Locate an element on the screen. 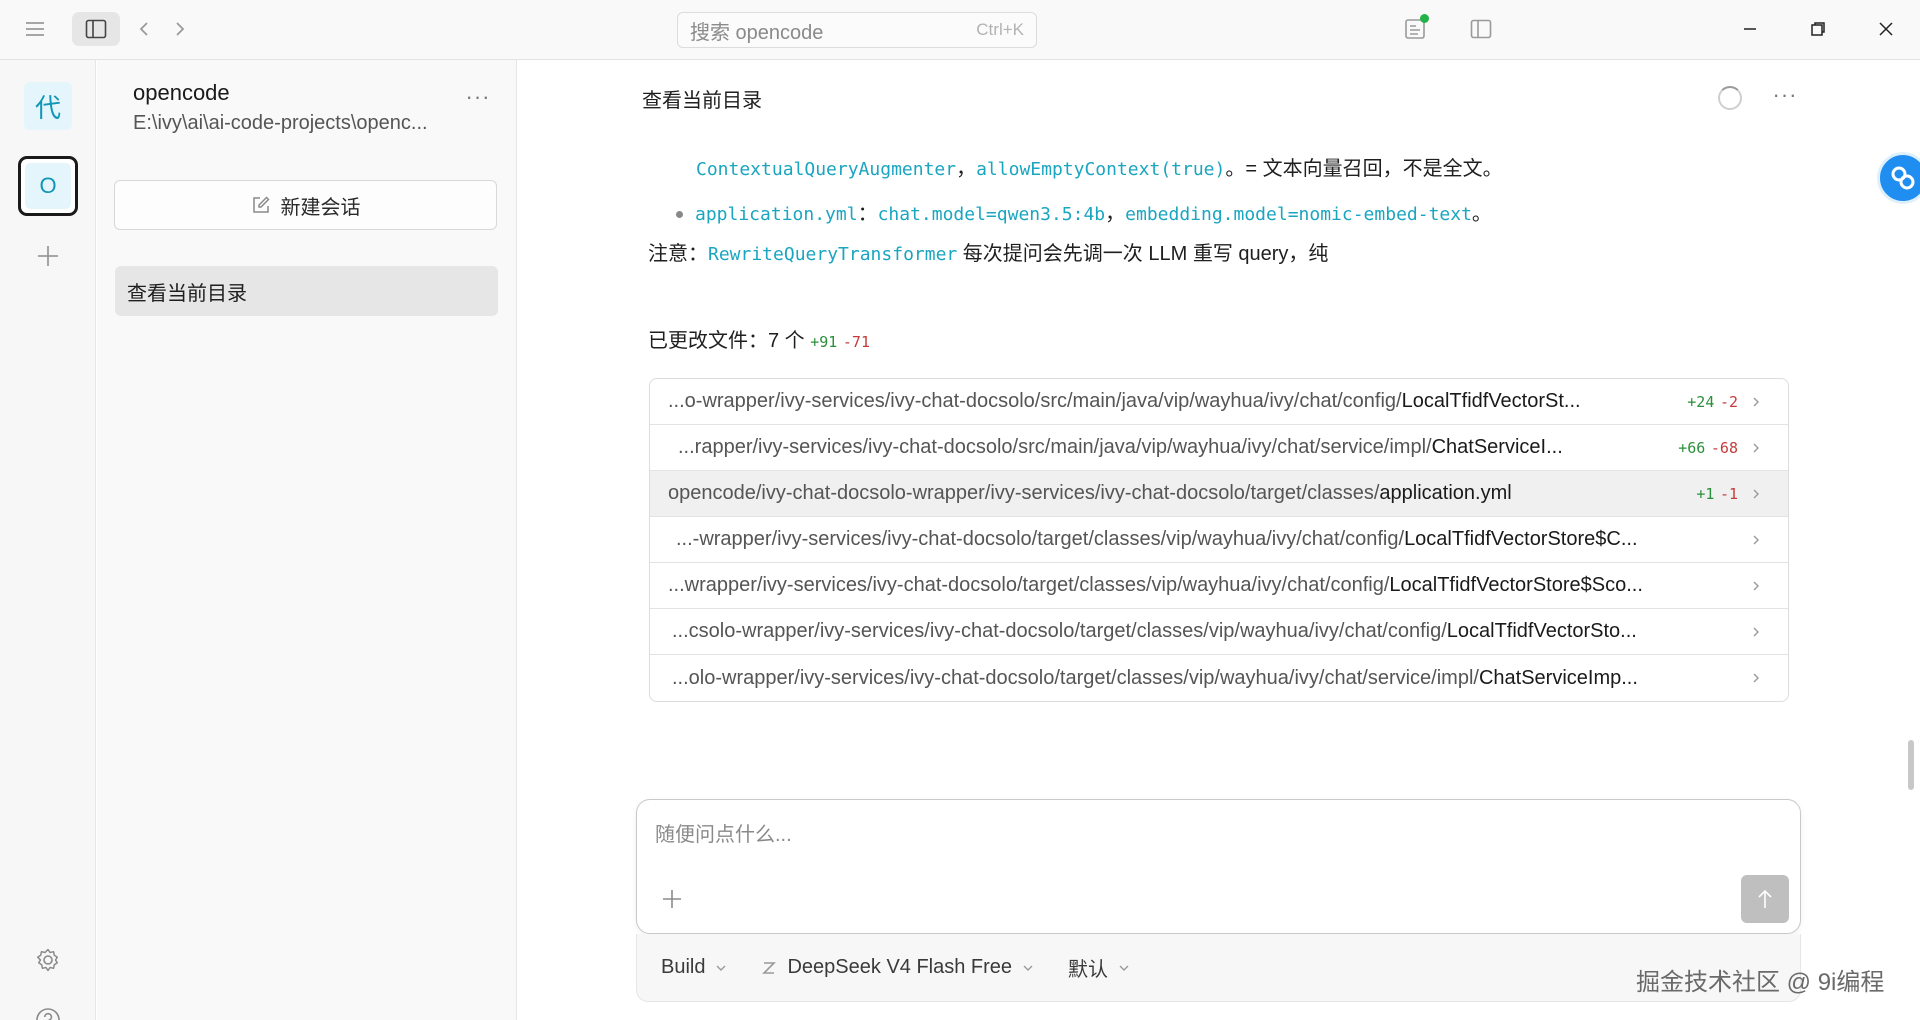 Image resolution: width=1920 pixels, height=1020 pixels. toggle-panel-button is located at coordinates (1481, 29).